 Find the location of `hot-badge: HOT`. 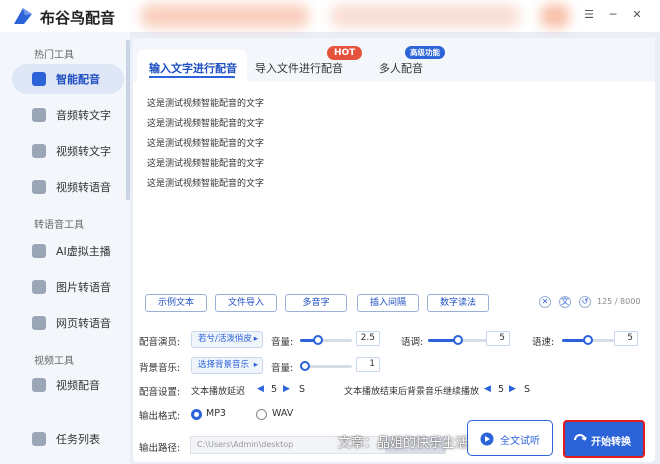

hot-badge: HOT is located at coordinates (345, 53).